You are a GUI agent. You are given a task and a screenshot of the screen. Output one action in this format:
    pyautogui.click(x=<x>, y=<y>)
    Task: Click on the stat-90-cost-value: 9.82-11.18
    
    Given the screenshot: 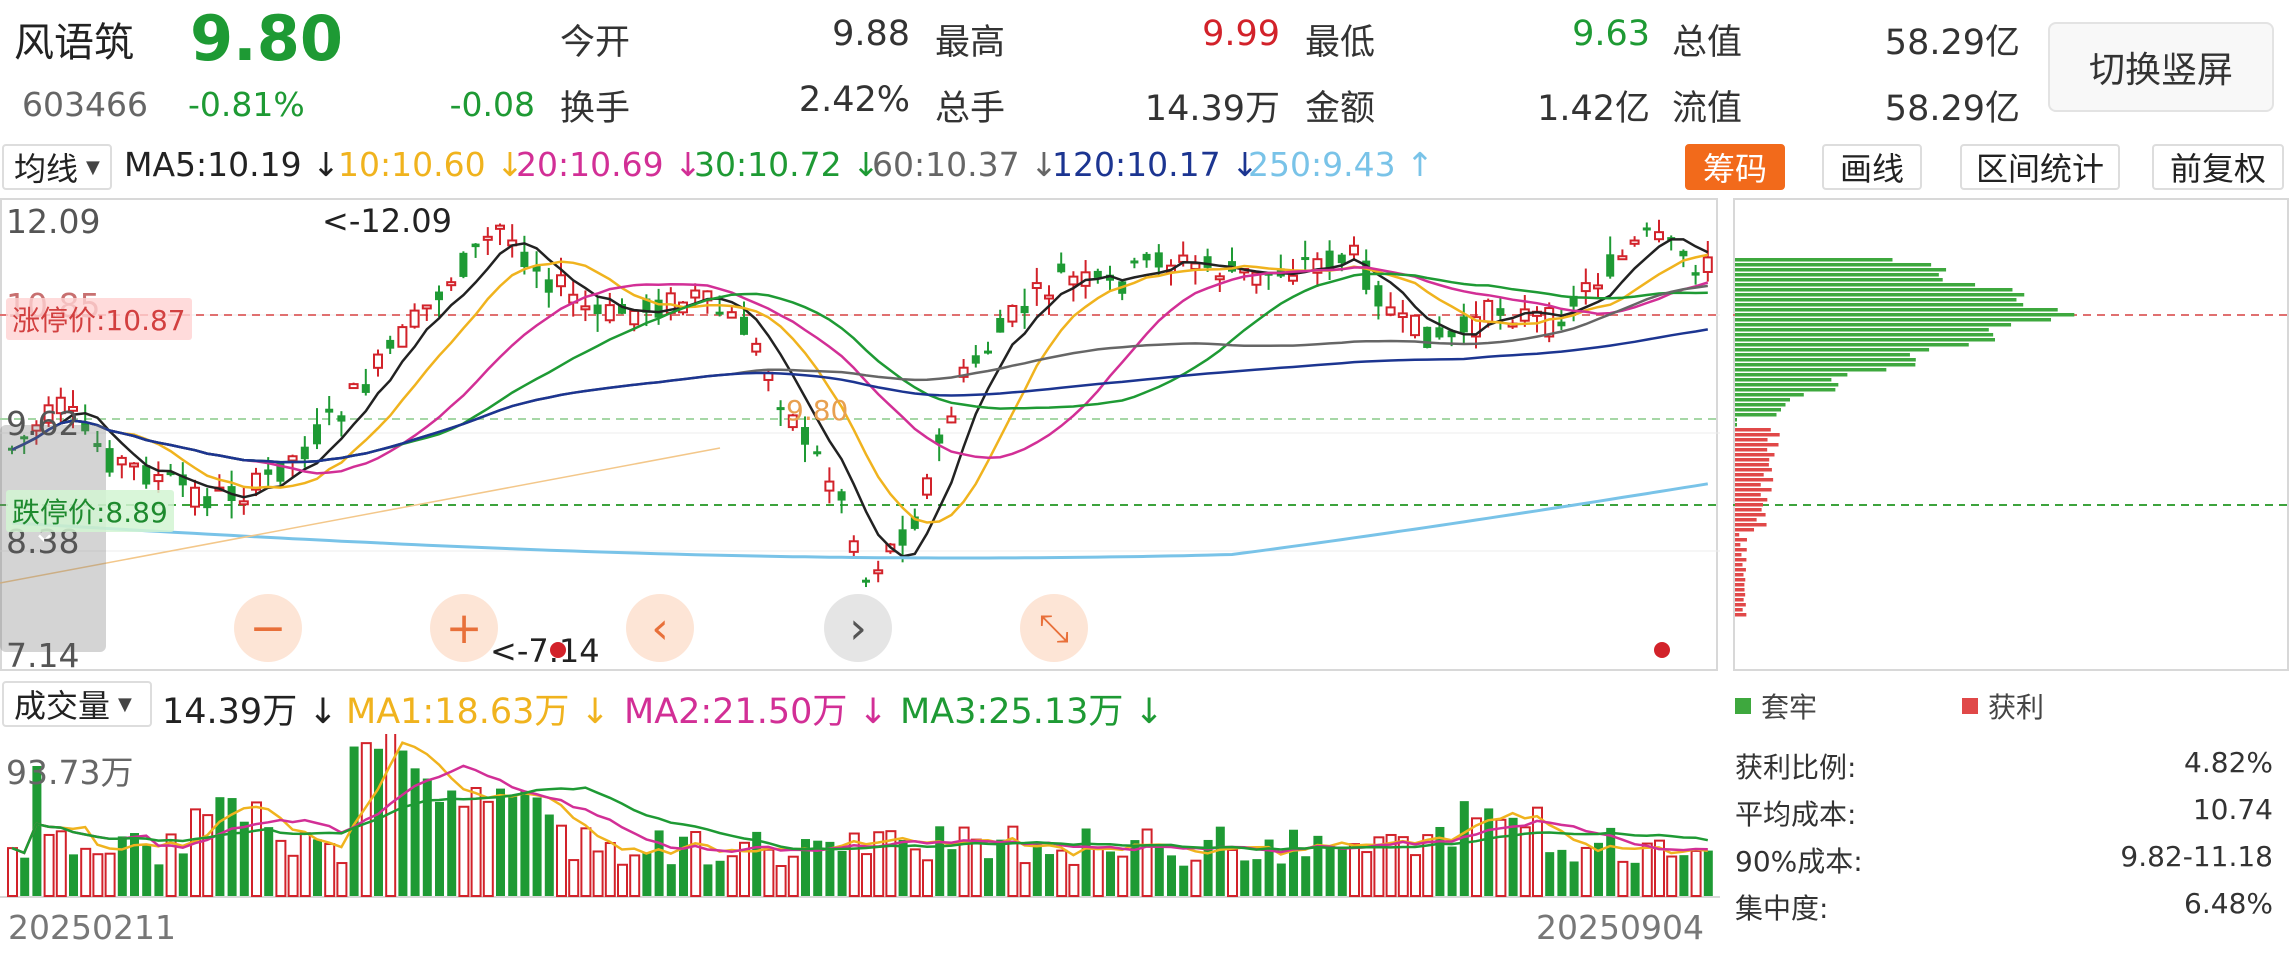 What is the action you would take?
    pyautogui.click(x=2196, y=856)
    